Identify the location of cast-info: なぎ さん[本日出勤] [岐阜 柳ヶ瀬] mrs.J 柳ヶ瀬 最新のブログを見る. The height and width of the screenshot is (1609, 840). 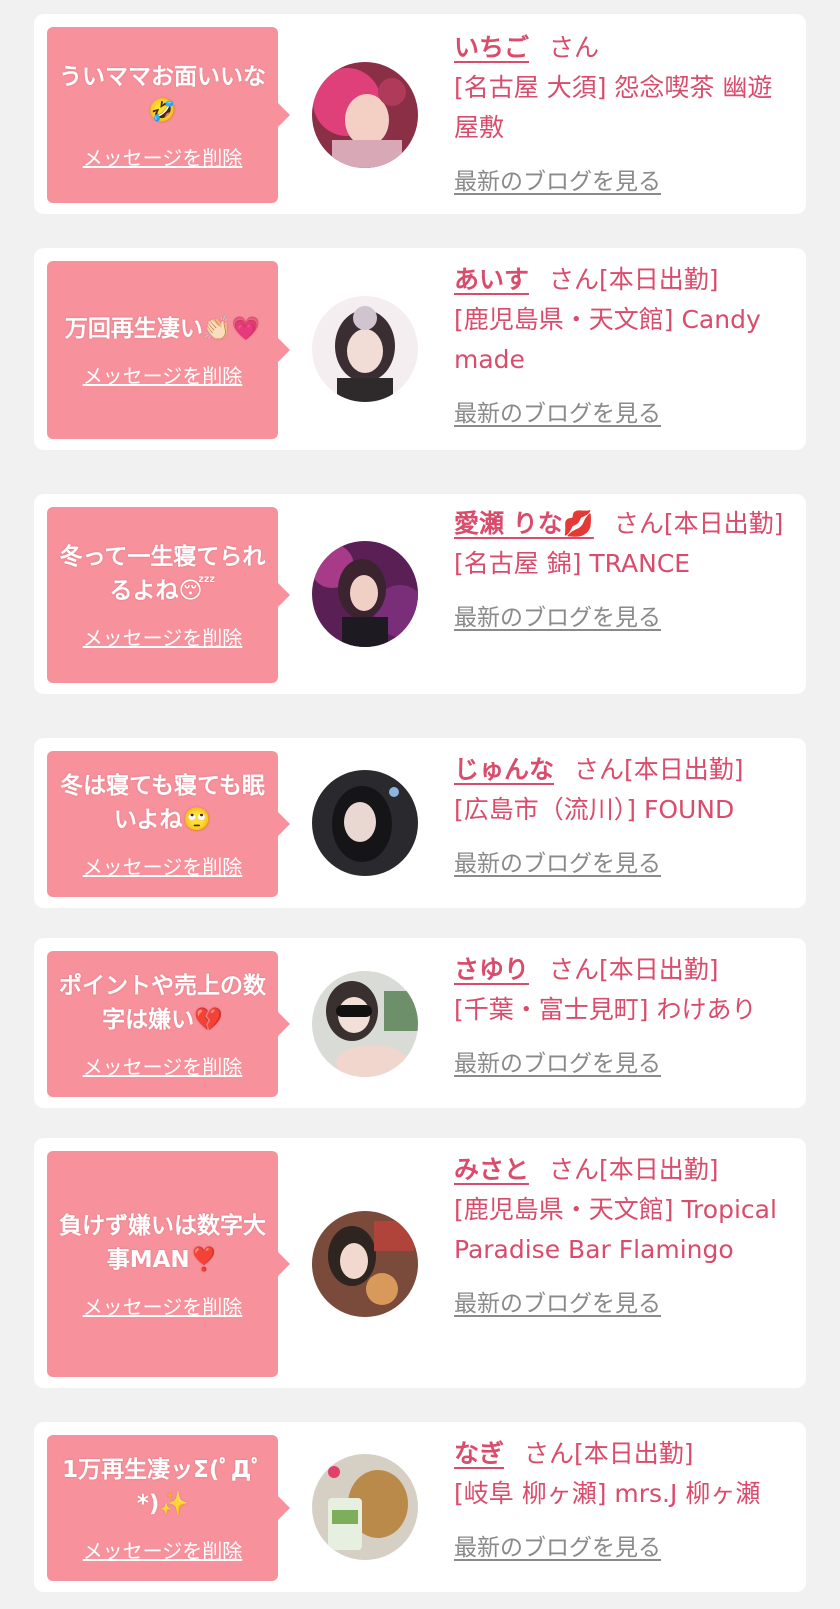
(623, 1498).